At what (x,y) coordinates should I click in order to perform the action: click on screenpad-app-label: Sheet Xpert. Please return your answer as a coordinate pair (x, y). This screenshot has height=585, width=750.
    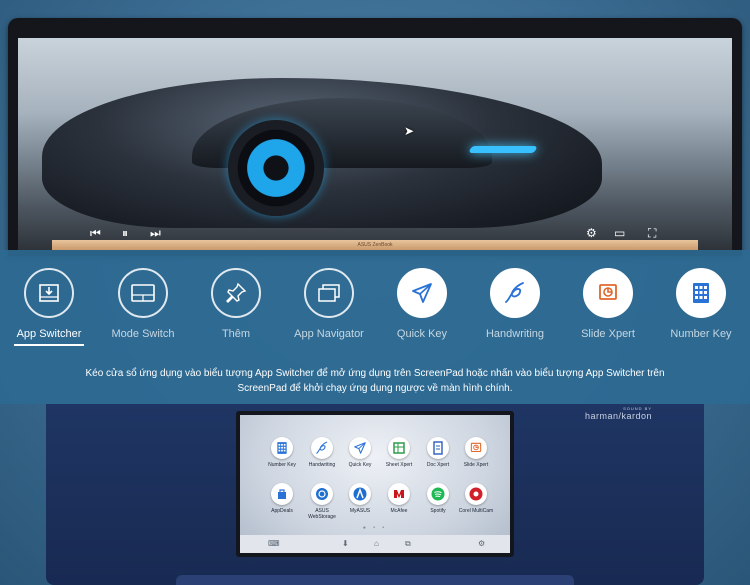
    Looking at the image, I should click on (399, 465).